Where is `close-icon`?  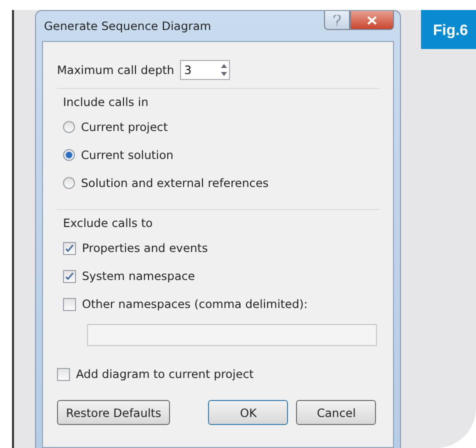
close-icon is located at coordinates (372, 20).